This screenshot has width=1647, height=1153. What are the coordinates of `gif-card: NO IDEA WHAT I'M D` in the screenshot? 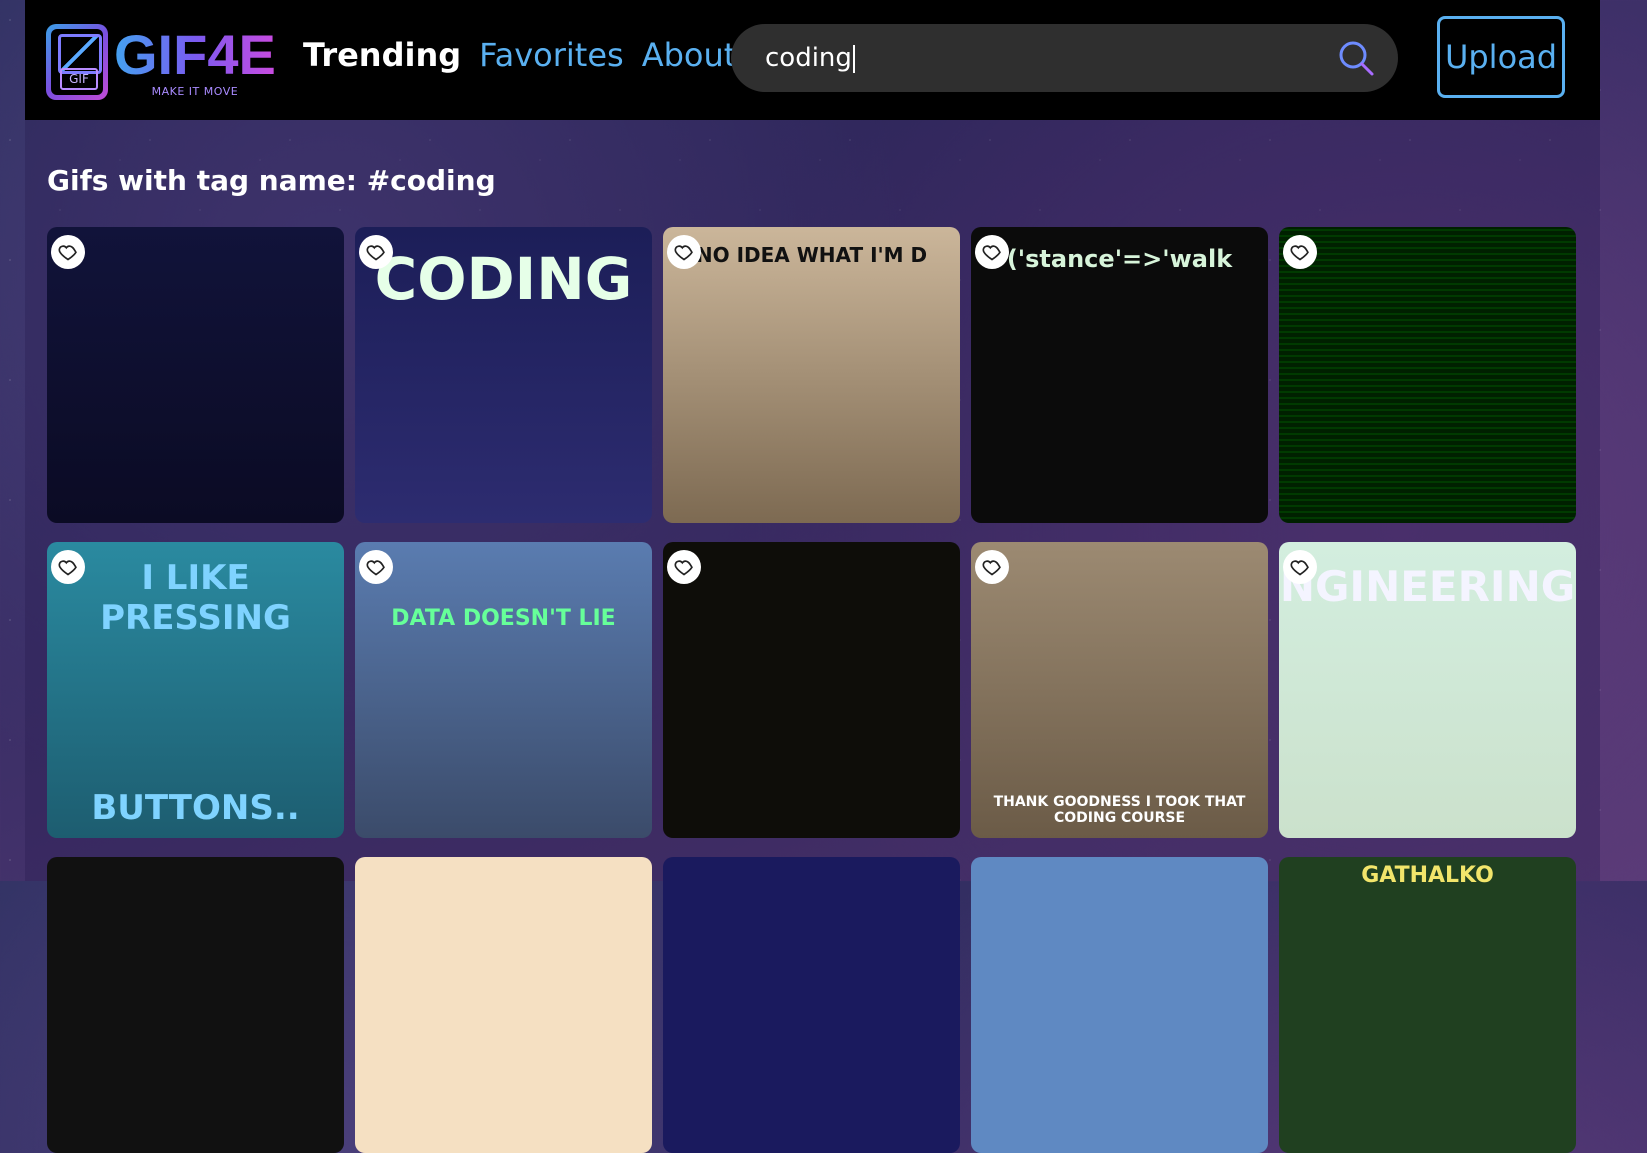 It's located at (811, 375).